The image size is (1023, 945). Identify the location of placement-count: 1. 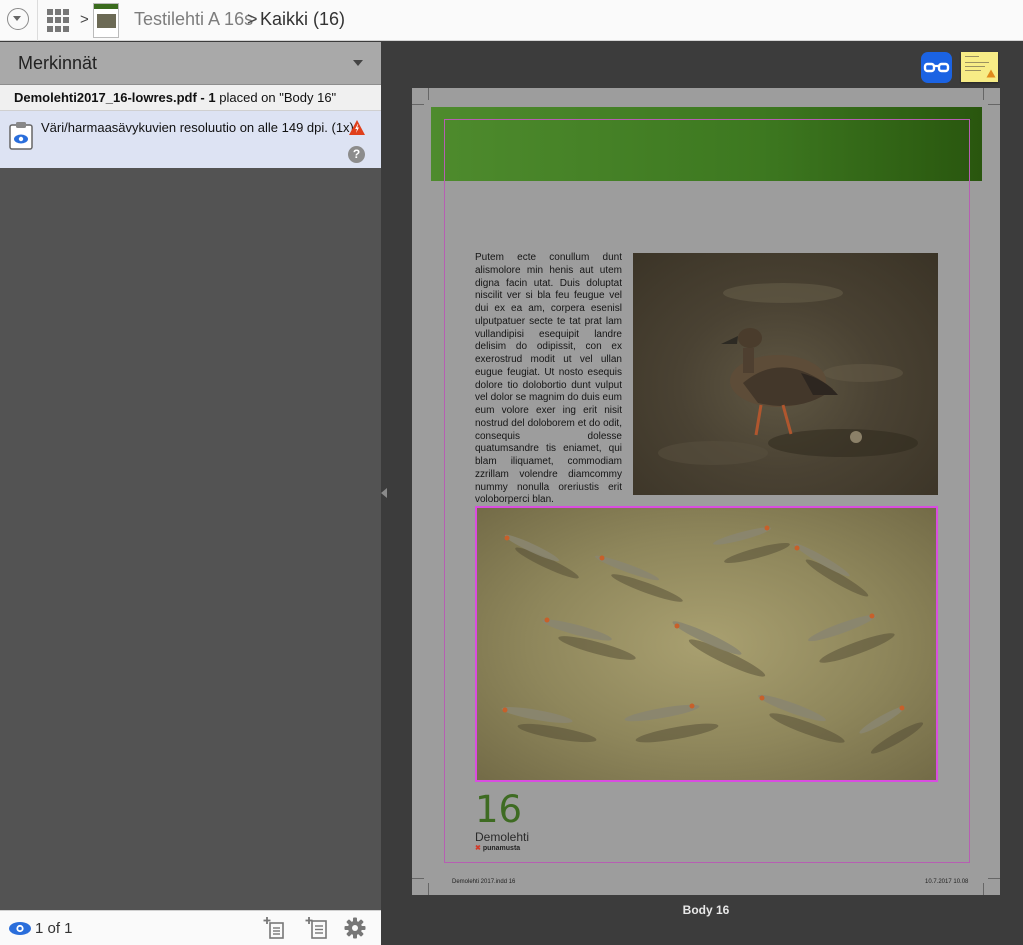
(212, 97).